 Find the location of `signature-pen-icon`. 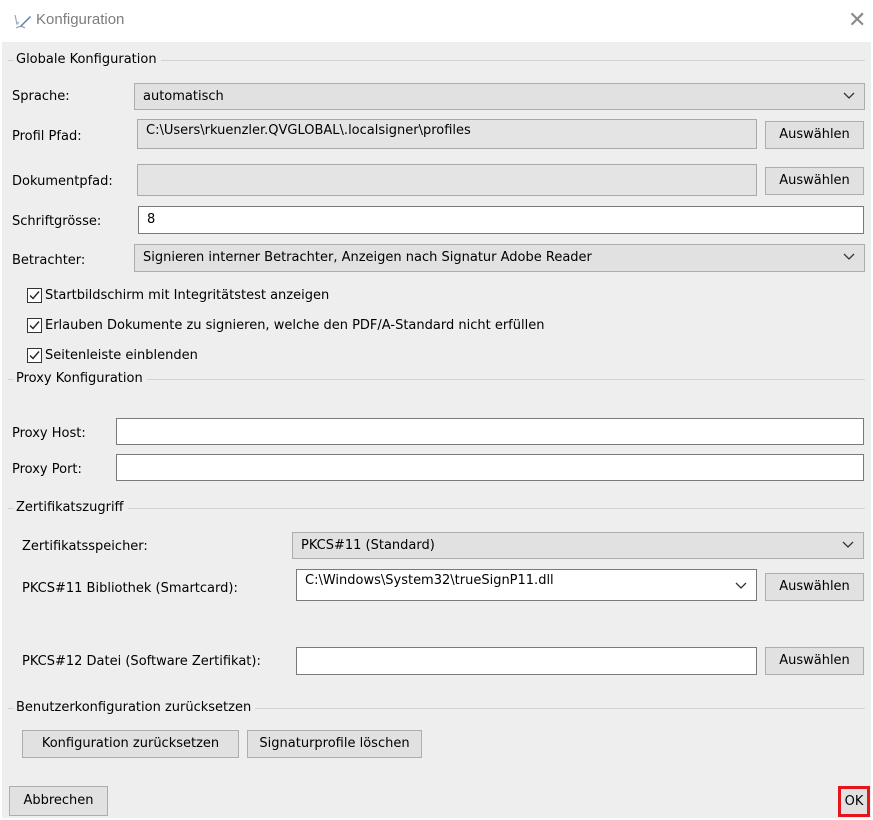

signature-pen-icon is located at coordinates (22, 21).